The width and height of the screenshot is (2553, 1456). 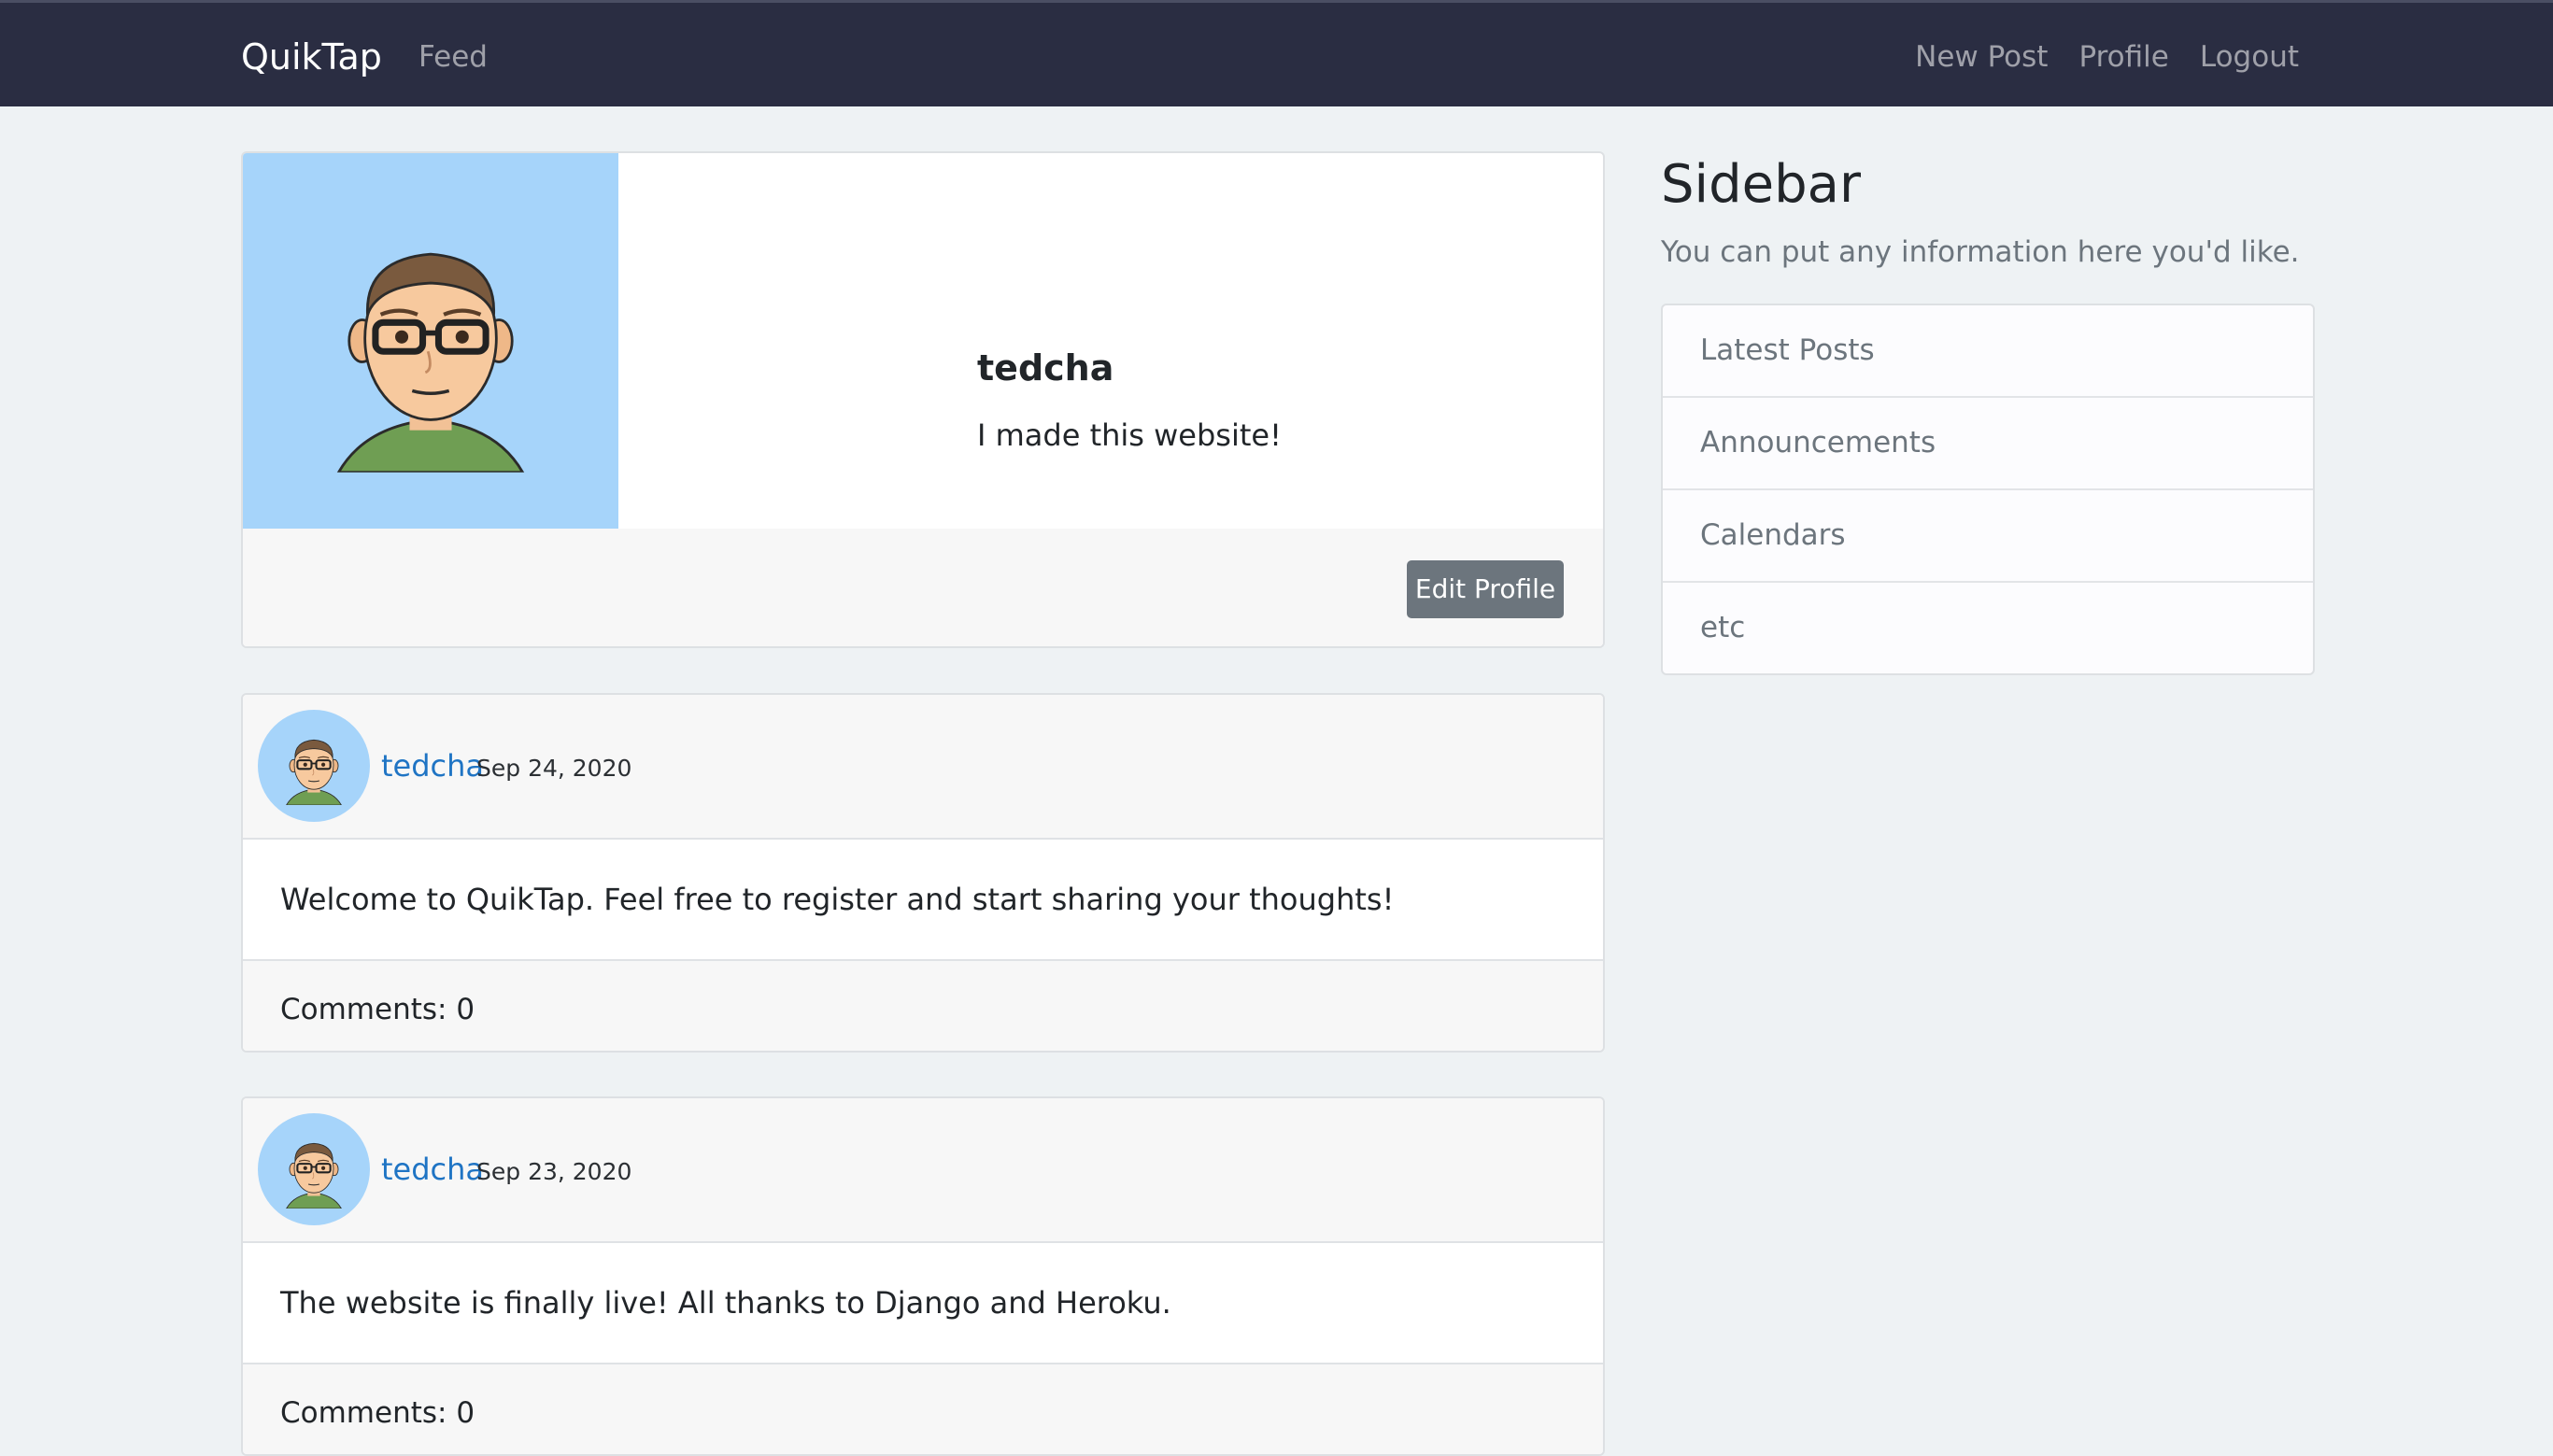 I want to click on profile-username: tedcha, so click(x=1045, y=368).